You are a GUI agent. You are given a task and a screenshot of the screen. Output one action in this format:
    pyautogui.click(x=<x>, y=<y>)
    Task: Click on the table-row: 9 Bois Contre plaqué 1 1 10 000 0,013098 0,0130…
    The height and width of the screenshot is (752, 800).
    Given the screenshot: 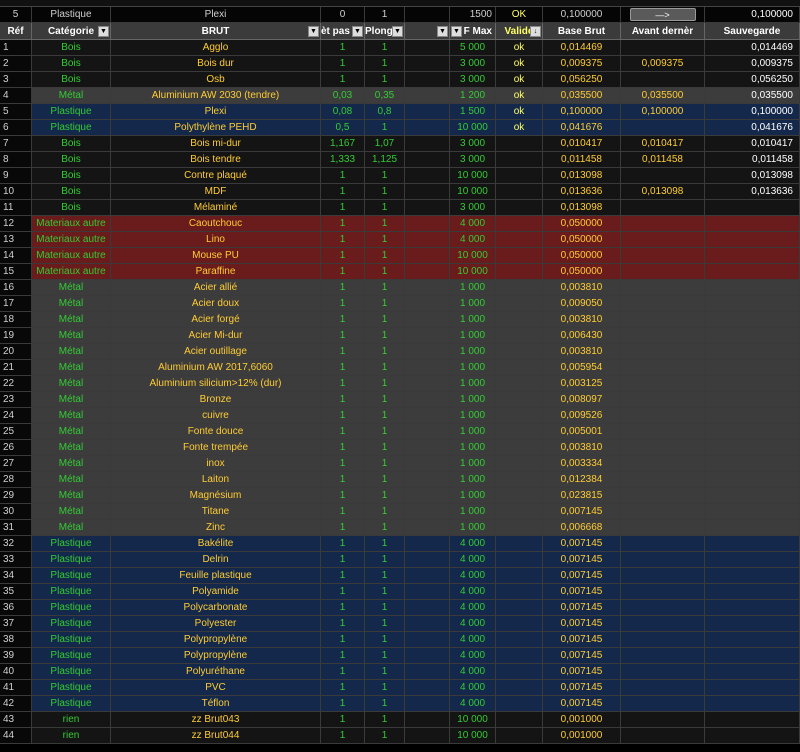 What is the action you would take?
    pyautogui.click(x=400, y=176)
    